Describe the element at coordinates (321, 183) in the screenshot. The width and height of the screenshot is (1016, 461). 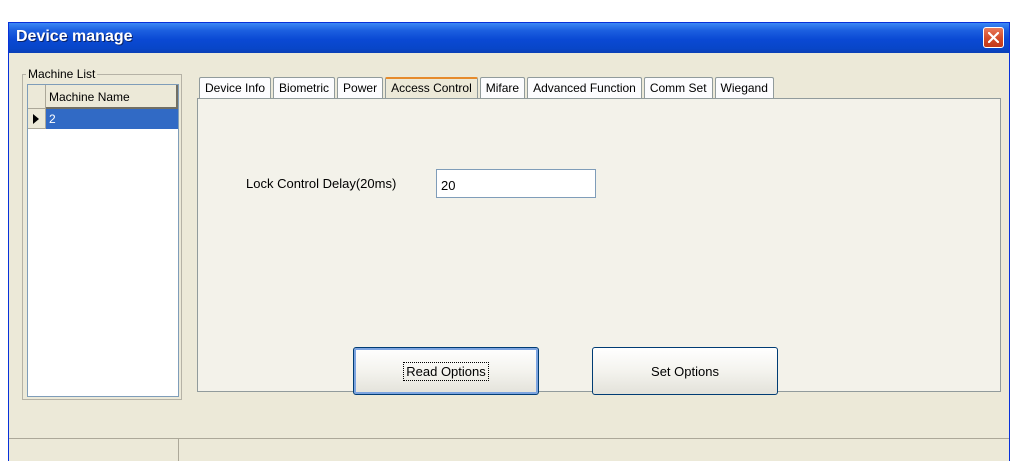
I see `lock-control-delay-label: Lock Control Delay(20ms)` at that location.